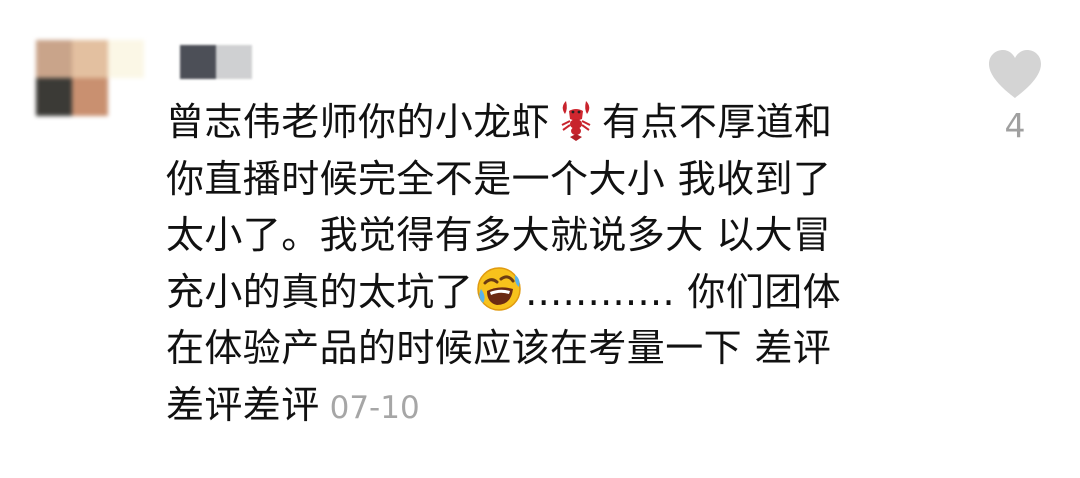  What do you see at coordinates (293, 404) in the screenshot?
I see `comment-line: 差评差评 07-10` at bounding box center [293, 404].